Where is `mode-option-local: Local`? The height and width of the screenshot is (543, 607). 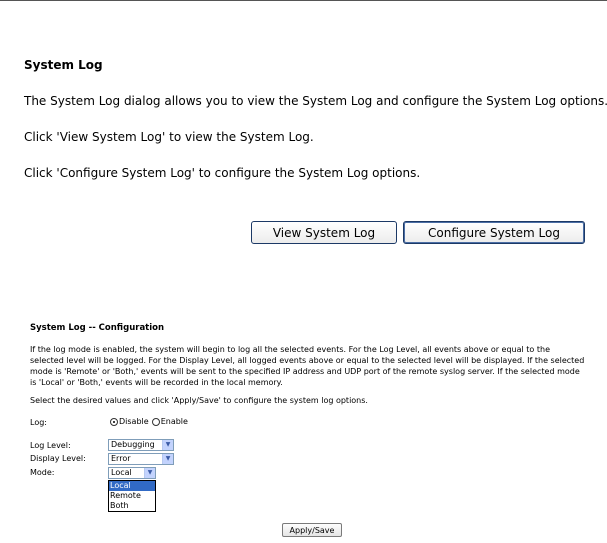 mode-option-local: Local is located at coordinates (132, 486).